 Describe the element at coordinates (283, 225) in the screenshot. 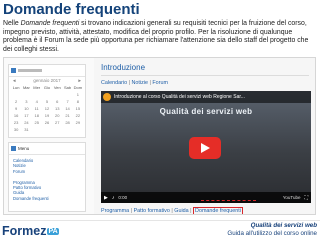

I see `footer-course-title: Qualità dei servizi web` at that location.